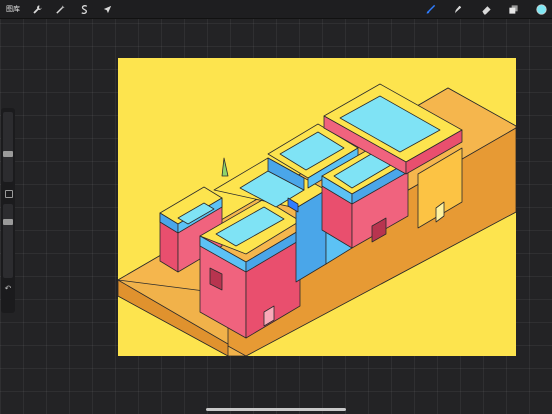  I want to click on selection-icon, so click(84, 9).